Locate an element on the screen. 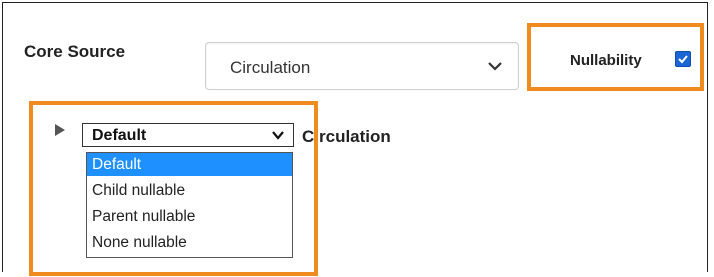  checkmark-icon is located at coordinates (683, 59).